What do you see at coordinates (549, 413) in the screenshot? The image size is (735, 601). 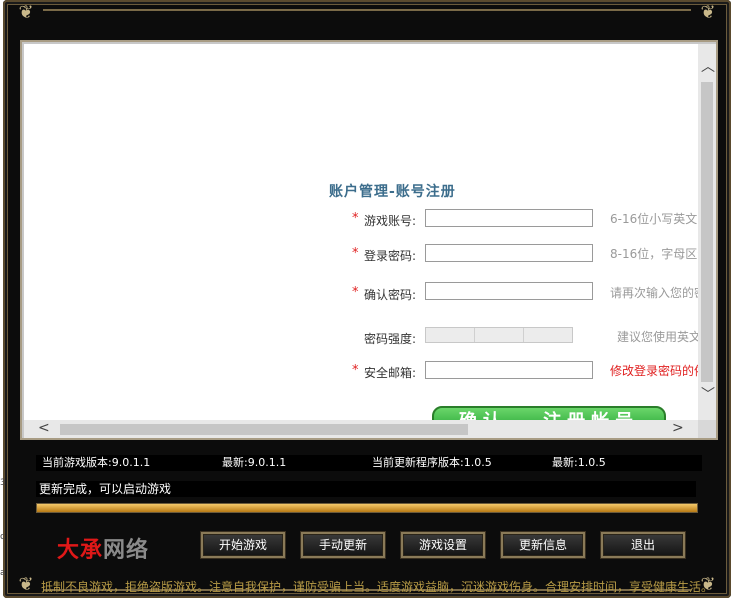 I see `register-submit-button: 确认 ，注册帐号` at bounding box center [549, 413].